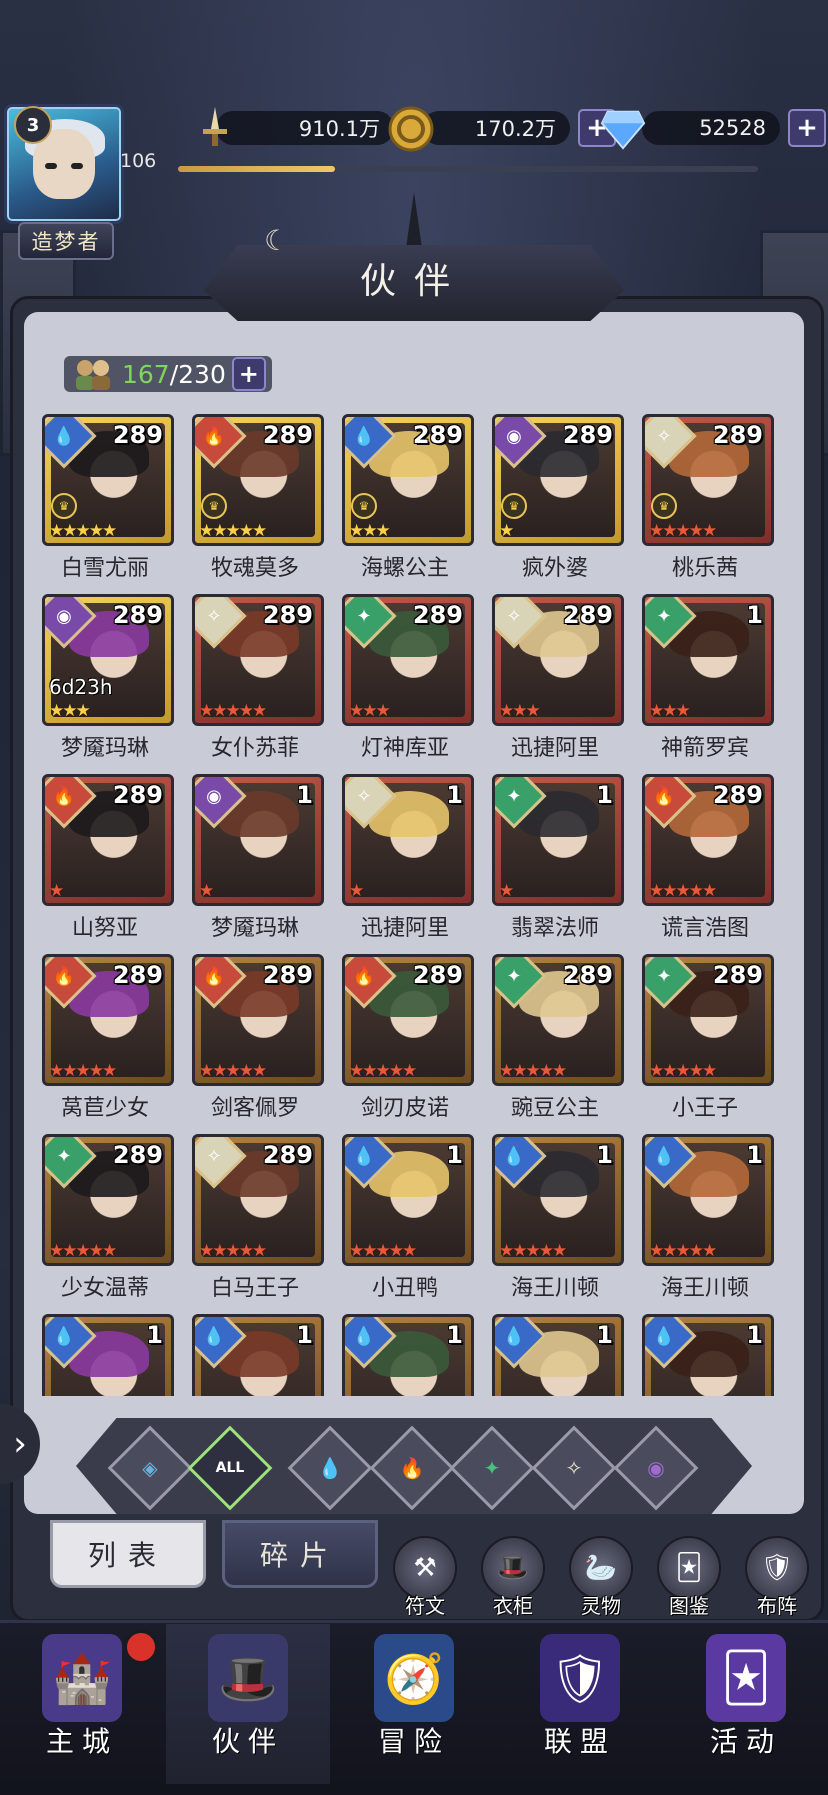  I want to click on hero-portrait: 💧 289 ♛ ★★★, so click(408, 480).